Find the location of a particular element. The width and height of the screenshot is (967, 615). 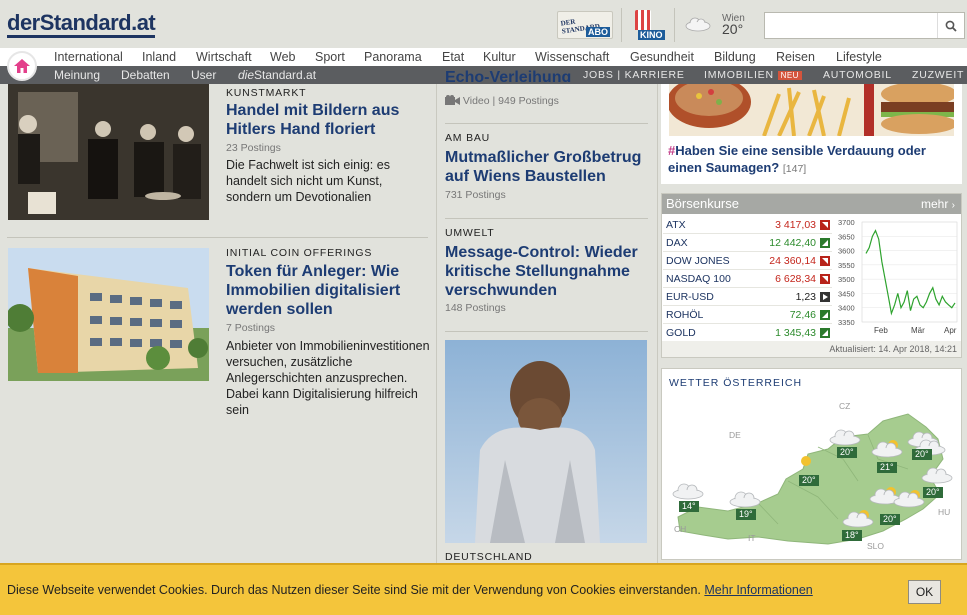

chart-y-tick: 3500 is located at coordinates (846, 279).